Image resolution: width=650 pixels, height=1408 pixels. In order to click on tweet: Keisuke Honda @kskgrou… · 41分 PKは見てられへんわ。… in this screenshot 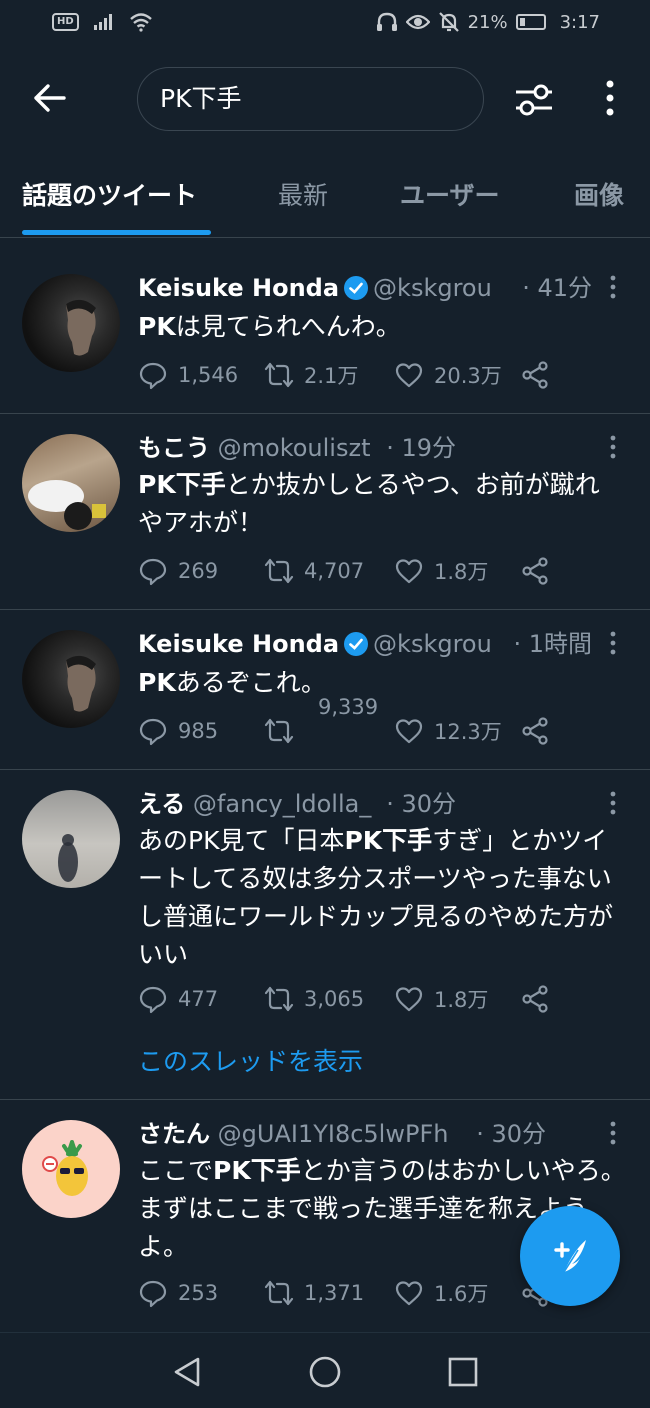, I will do `click(325, 334)`.